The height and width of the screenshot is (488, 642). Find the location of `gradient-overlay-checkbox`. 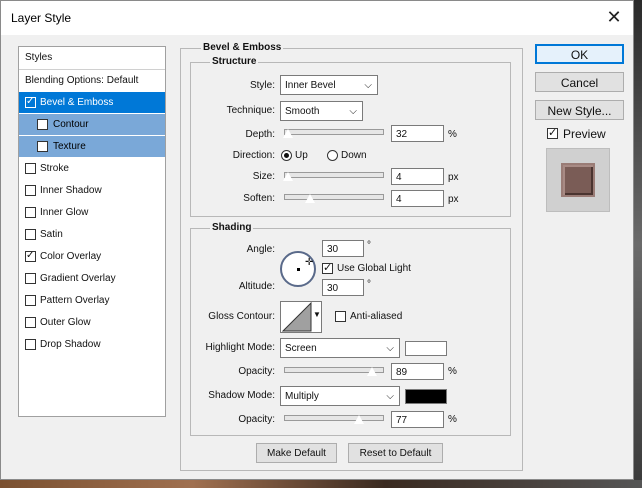

gradient-overlay-checkbox is located at coordinates (30, 278).